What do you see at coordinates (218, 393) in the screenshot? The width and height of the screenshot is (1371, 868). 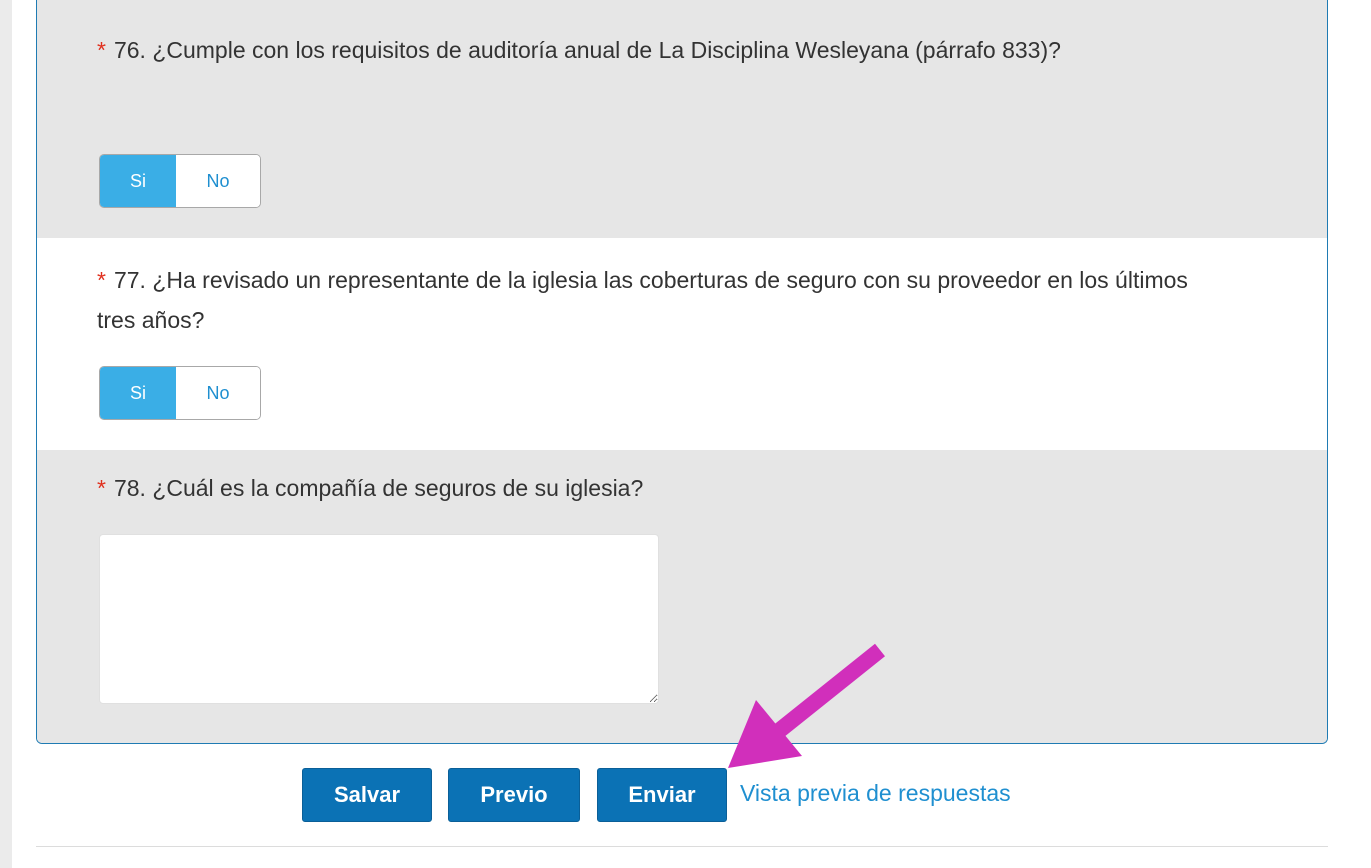 I see `question-77-option-no: No` at bounding box center [218, 393].